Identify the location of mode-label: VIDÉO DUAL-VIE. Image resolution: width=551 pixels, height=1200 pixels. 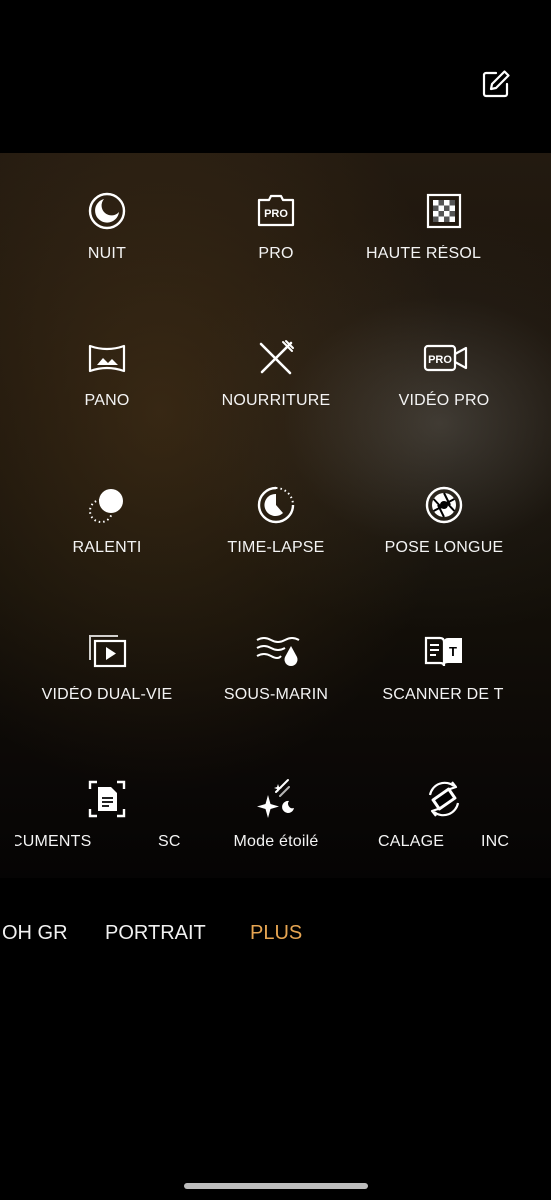
(107, 694).